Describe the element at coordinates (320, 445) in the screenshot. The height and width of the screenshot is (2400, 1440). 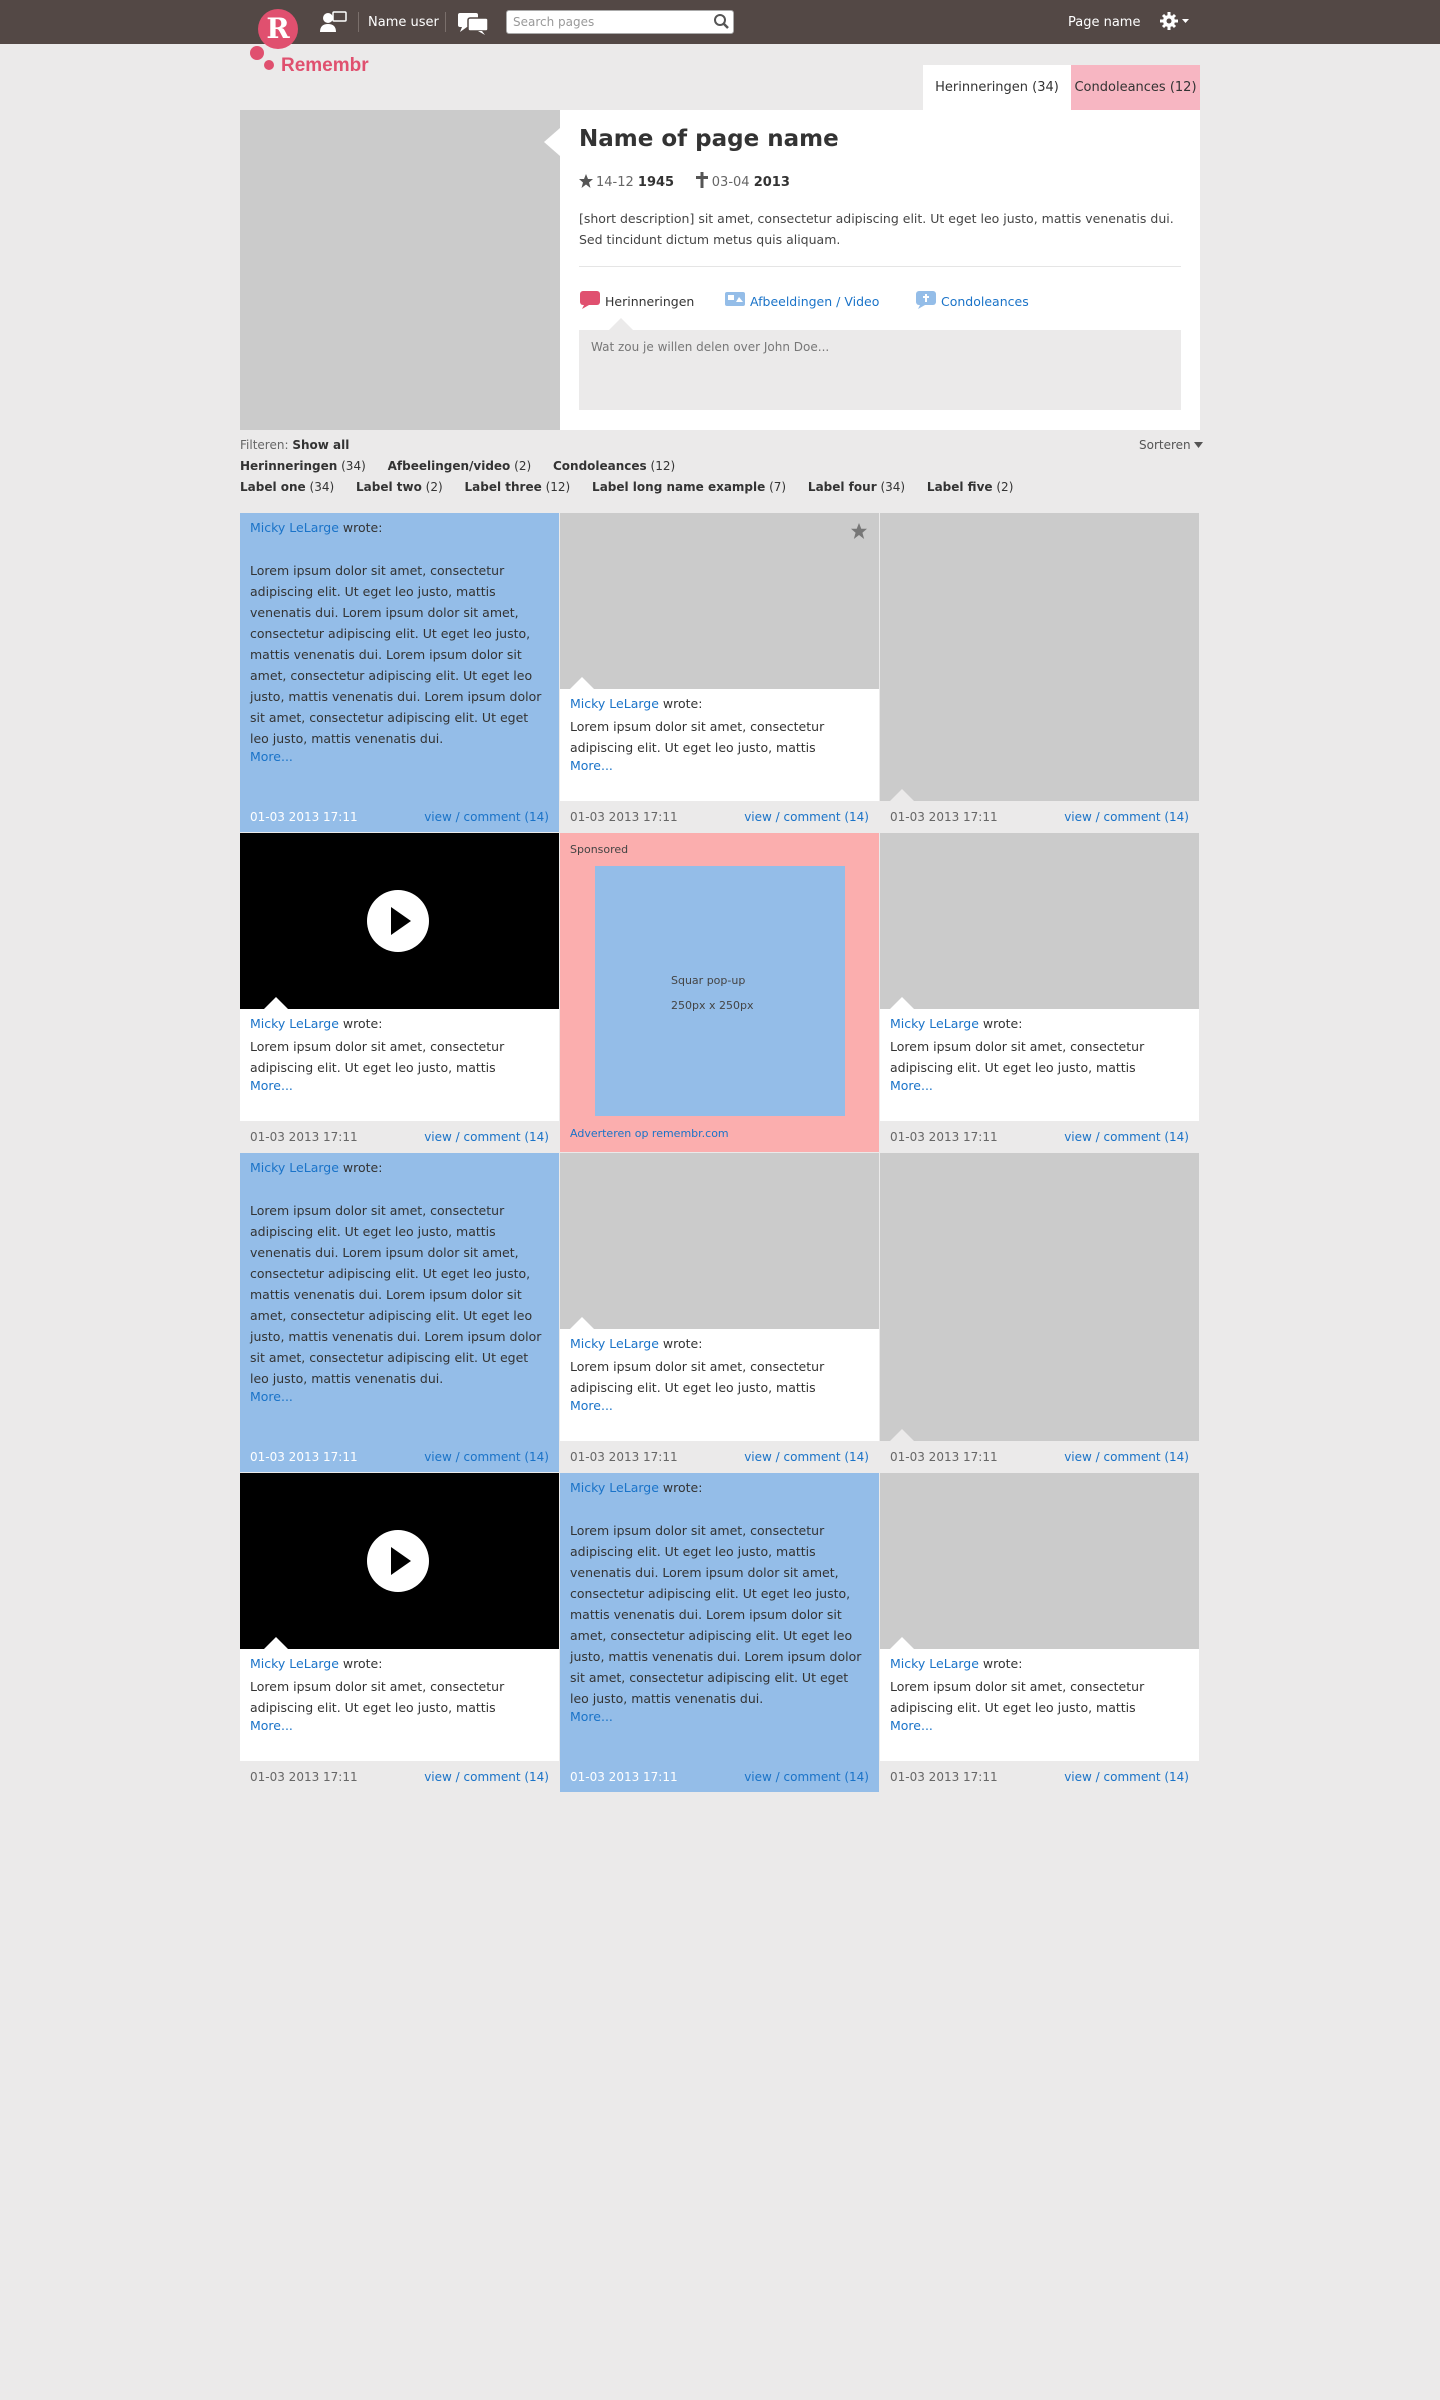
I see `filter-show-all: Show all` at that location.